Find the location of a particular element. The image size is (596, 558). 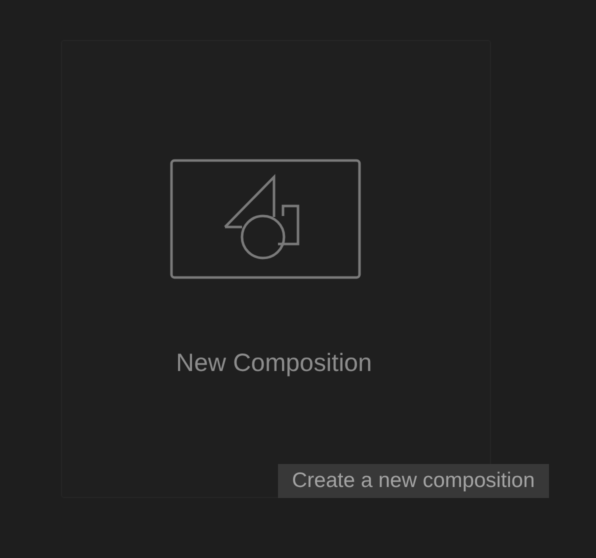

composition-icon is located at coordinates (265, 219).